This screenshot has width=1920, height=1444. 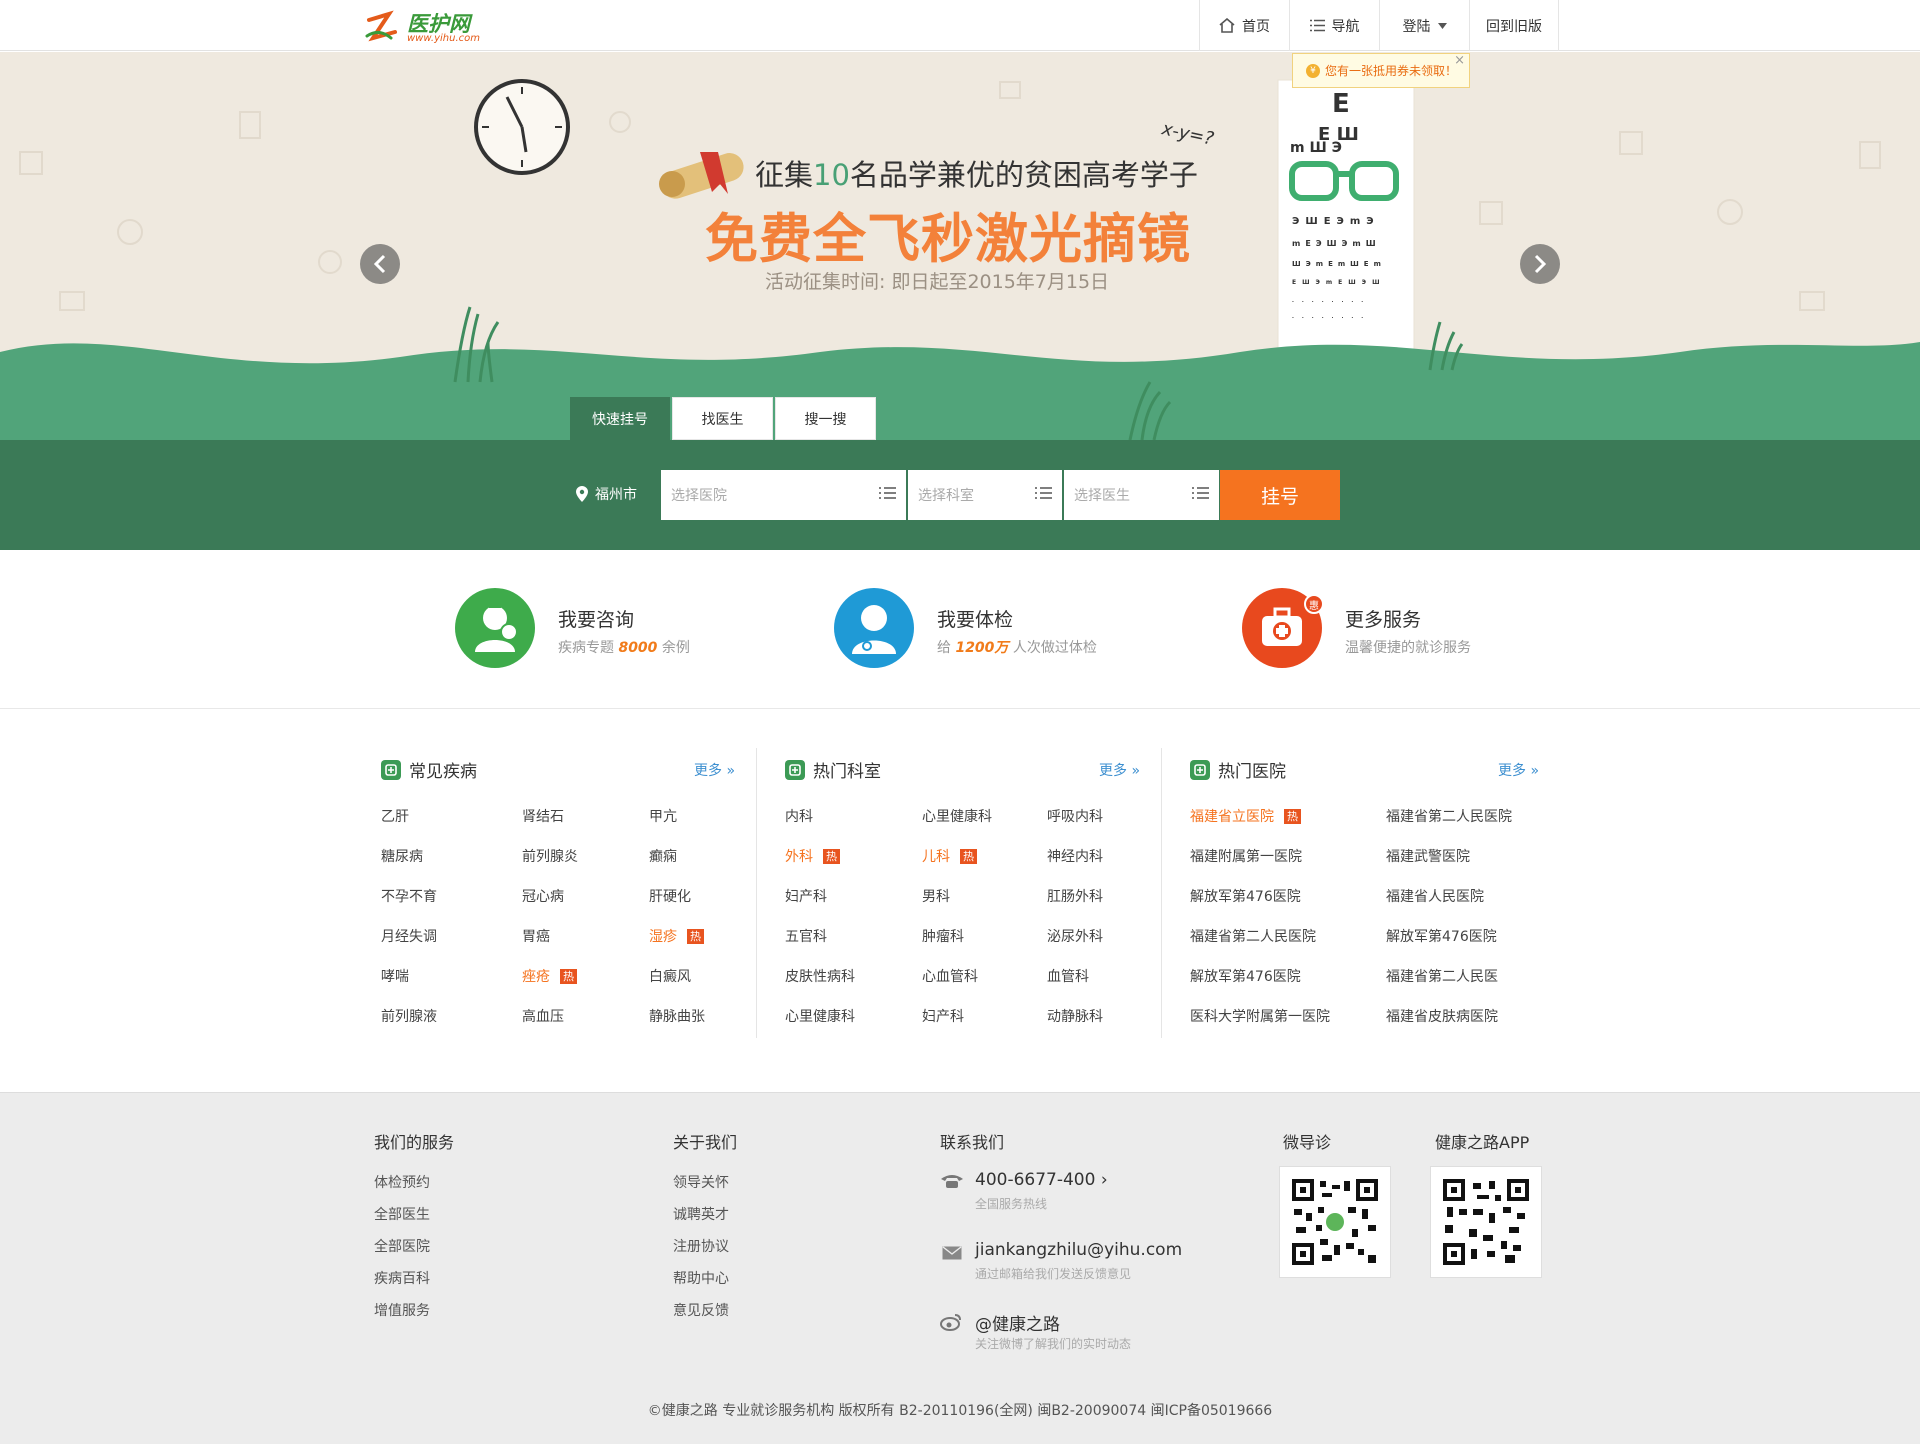 What do you see at coordinates (1075, 936) in the screenshot?
I see `list-item: 泌尿外科` at bounding box center [1075, 936].